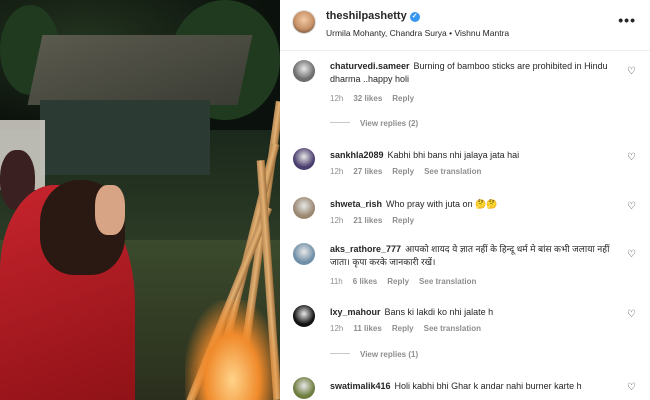  What do you see at coordinates (439, 312) in the screenshot?
I see `comment-text: Bans ki lakdi ko nhi jalate h` at bounding box center [439, 312].